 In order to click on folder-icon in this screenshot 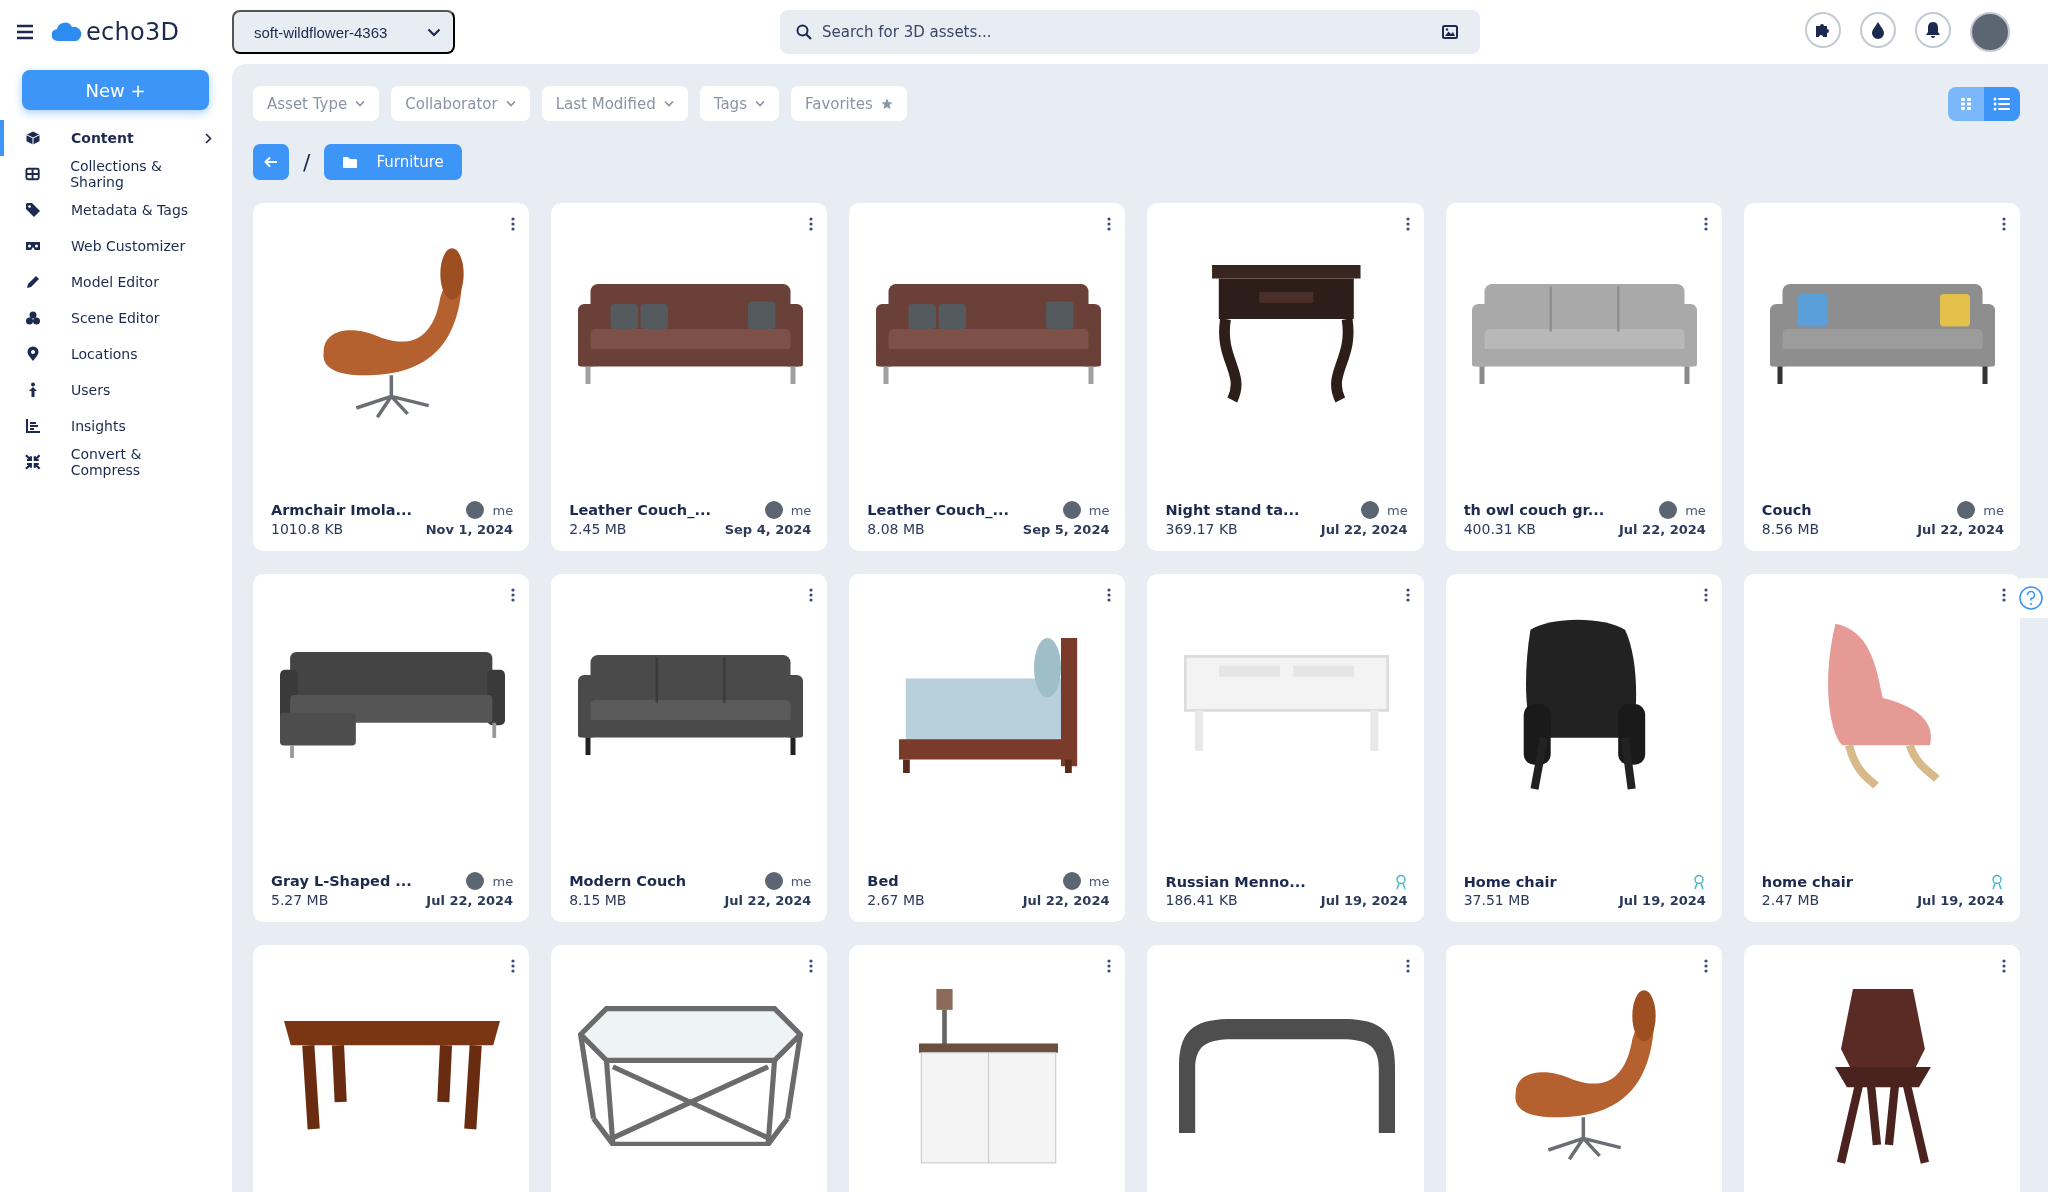, I will do `click(350, 162)`.